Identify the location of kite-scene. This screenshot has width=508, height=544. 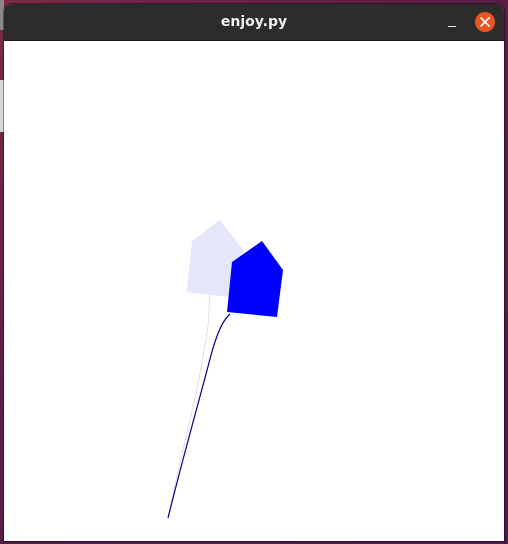
(225, 369).